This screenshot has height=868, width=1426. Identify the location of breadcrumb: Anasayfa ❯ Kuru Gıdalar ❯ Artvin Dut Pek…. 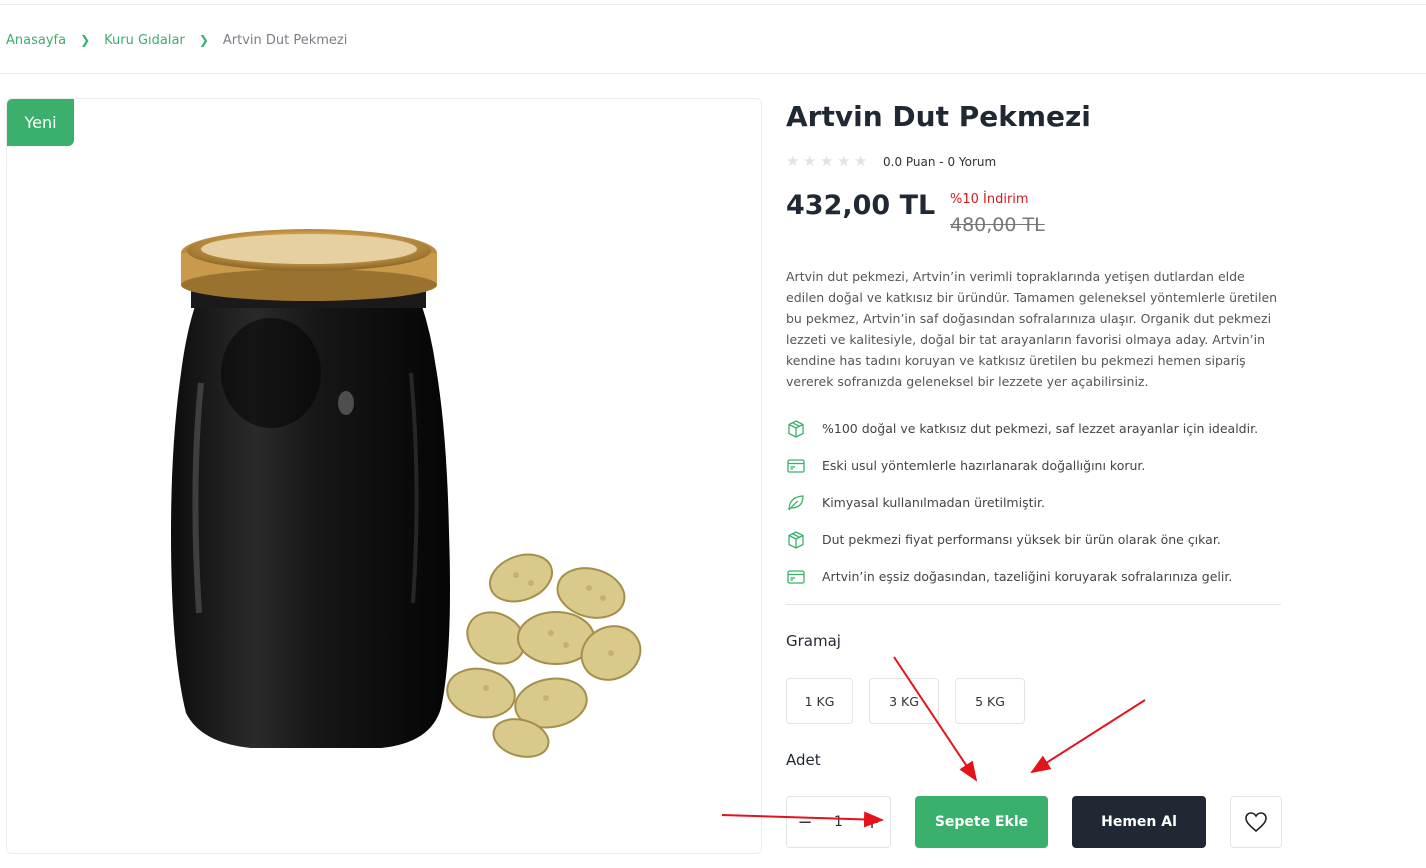
(176, 40).